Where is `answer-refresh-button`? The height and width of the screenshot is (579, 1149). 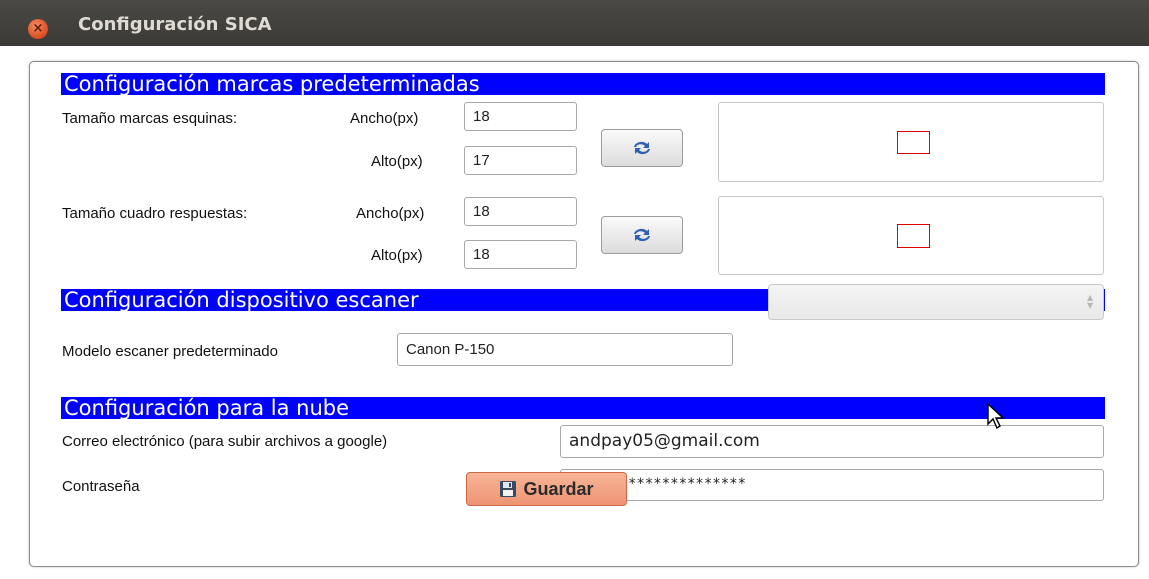 answer-refresh-button is located at coordinates (642, 235).